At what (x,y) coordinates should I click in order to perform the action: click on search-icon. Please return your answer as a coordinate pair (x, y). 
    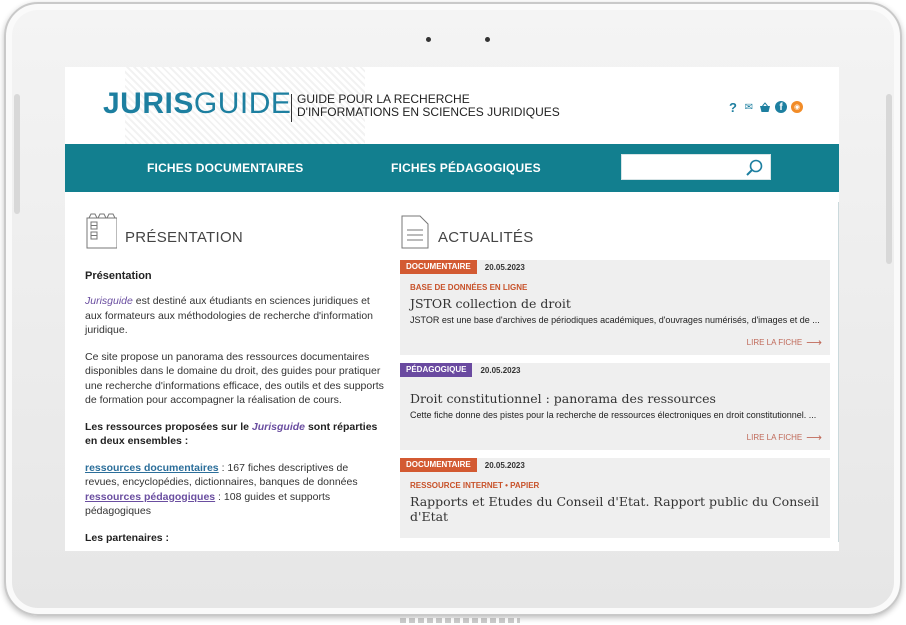
    Looking at the image, I should click on (754, 168).